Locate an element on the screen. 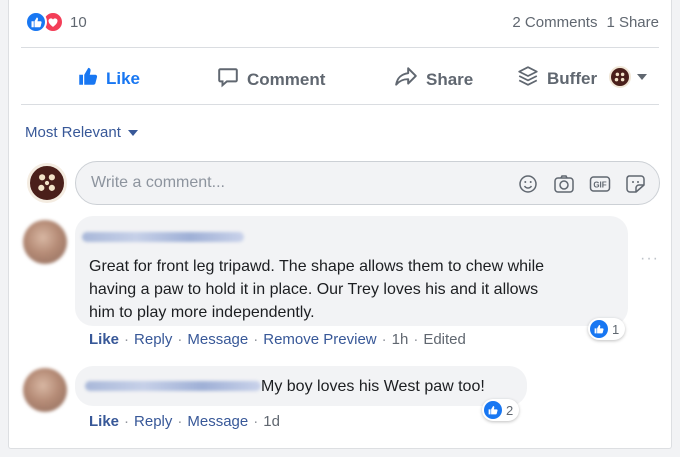 This screenshot has height=457, width=680. comment-actions: Like · Reply · Message · 1d is located at coordinates (184, 421).